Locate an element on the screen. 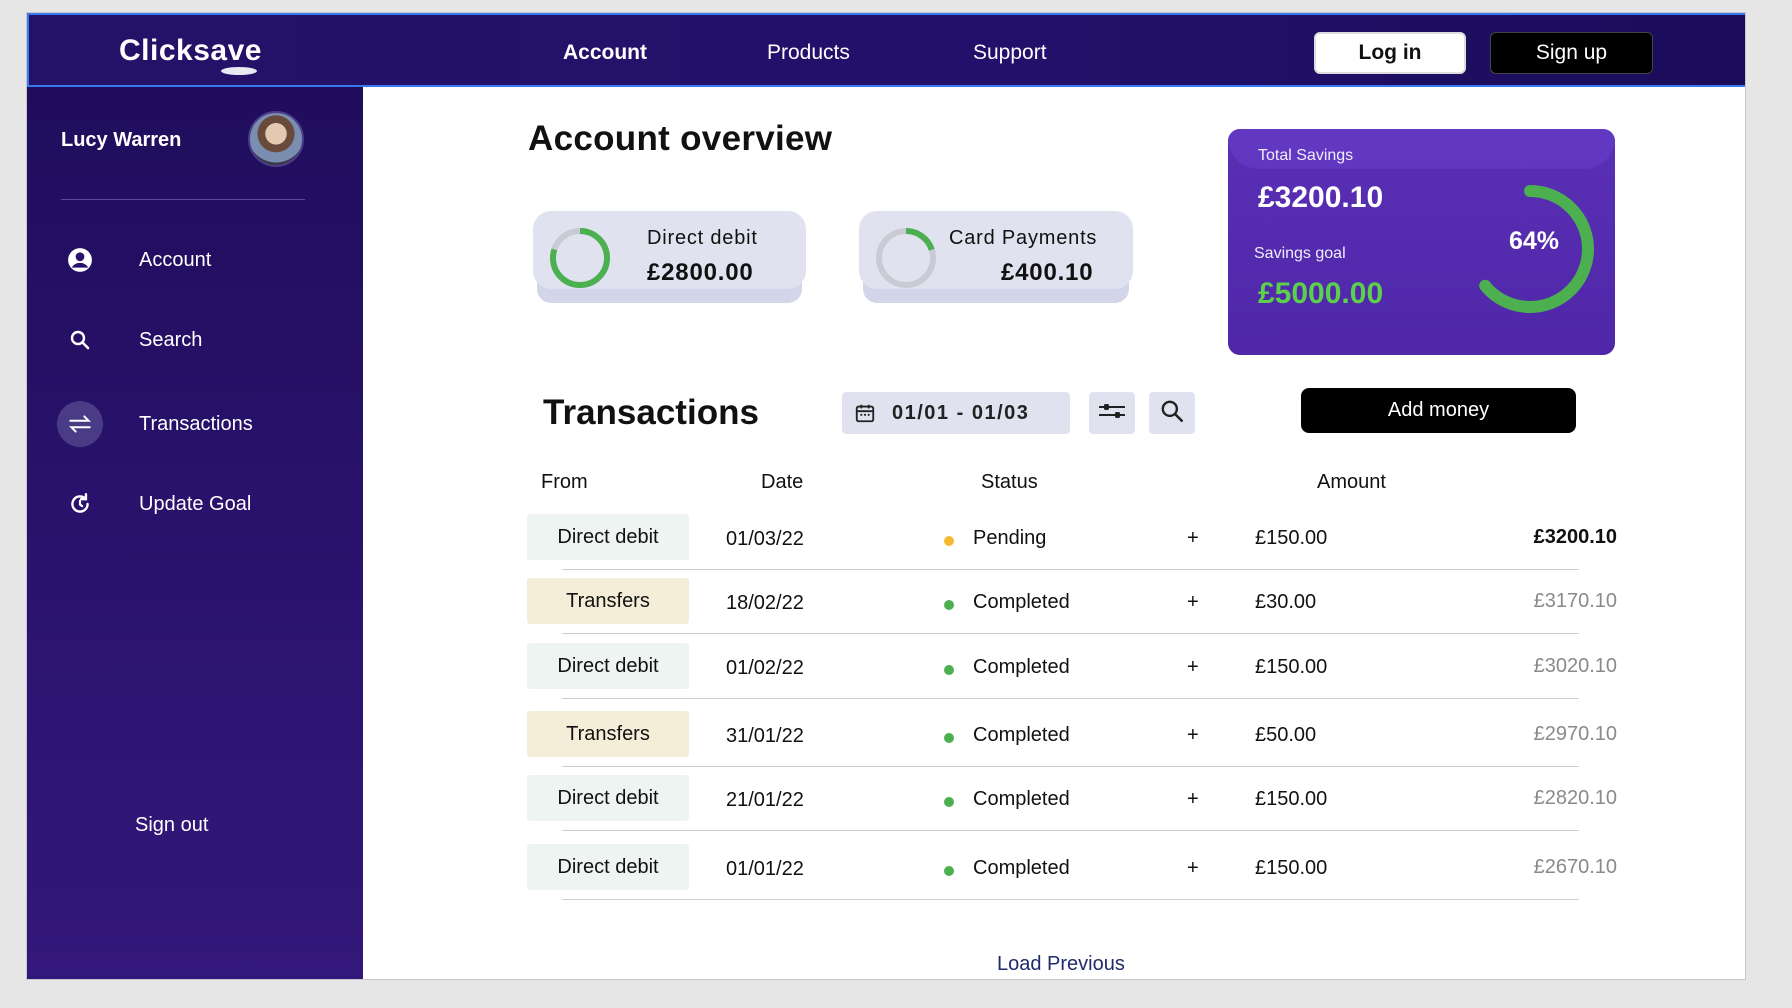  card-value: £2800.00 is located at coordinates (700, 272).